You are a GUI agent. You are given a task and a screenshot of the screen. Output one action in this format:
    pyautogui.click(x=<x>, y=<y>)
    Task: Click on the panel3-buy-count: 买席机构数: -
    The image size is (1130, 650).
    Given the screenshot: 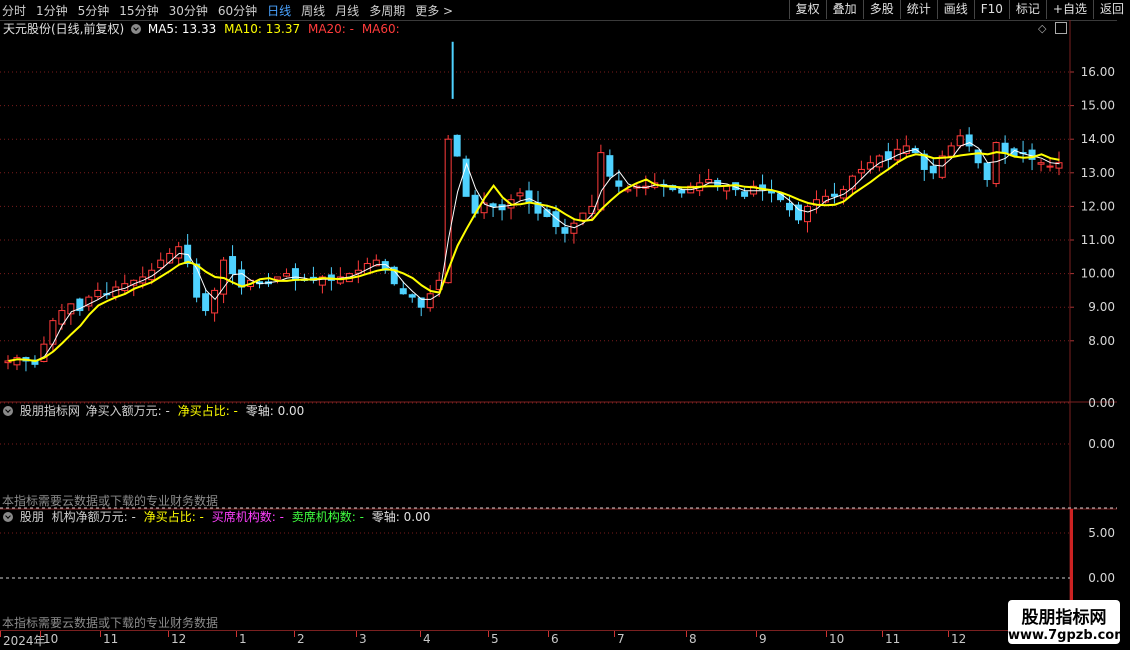 What is the action you would take?
    pyautogui.click(x=247, y=517)
    